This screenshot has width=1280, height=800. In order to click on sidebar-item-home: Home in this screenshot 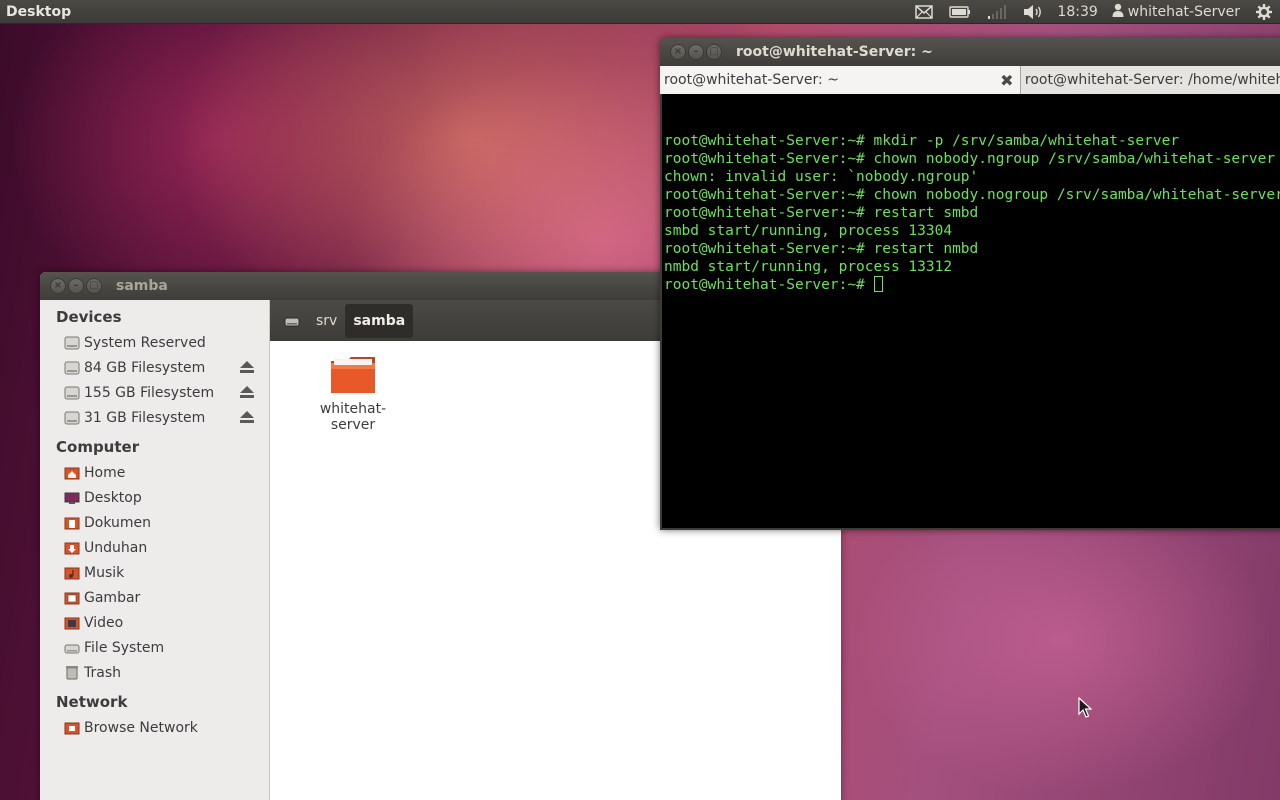, I will do `click(154, 472)`.